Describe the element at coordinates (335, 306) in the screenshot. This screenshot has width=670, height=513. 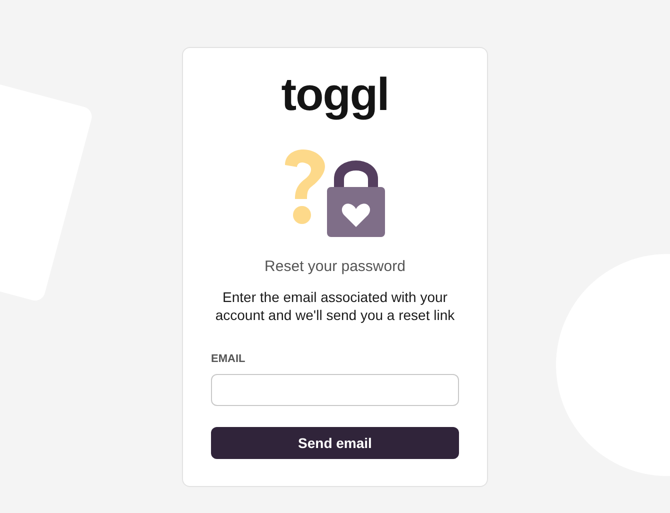
I see `description-text: Enter the email associated with your account and we'll send you a reset link` at that location.